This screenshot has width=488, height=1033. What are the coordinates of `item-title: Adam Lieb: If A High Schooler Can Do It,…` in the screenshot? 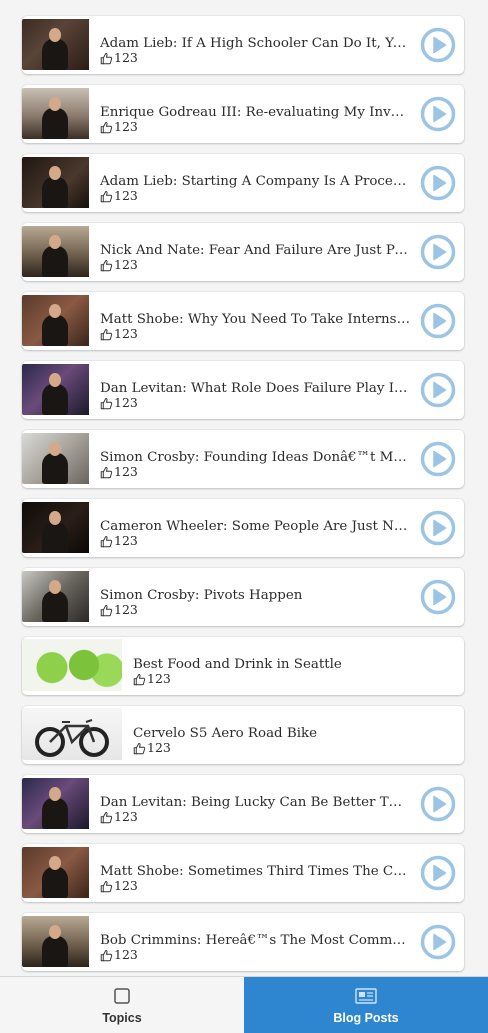 It's located at (255, 44).